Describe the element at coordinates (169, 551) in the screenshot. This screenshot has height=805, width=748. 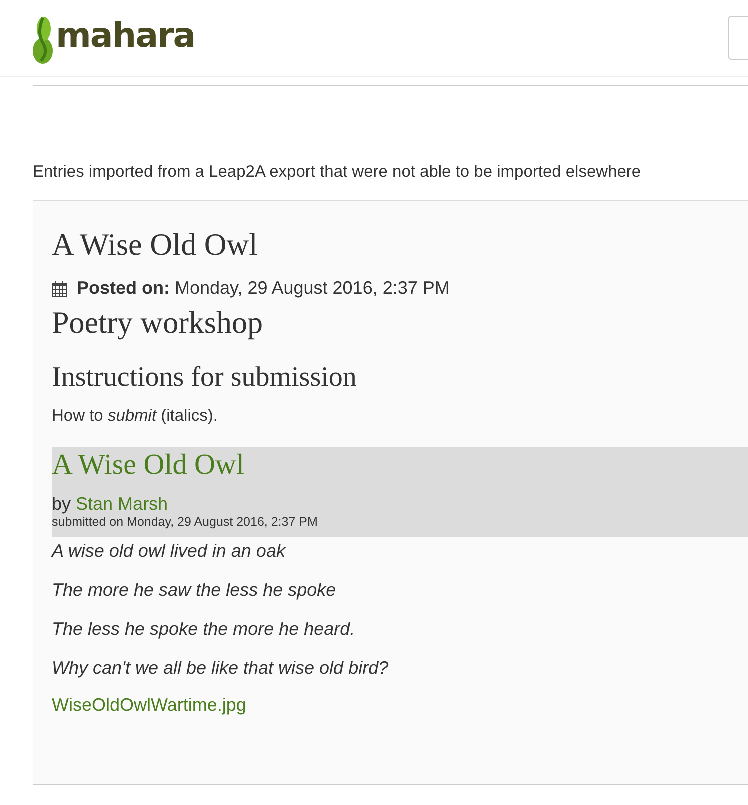
I see `poem-line: A wise old owl lived in an oak` at that location.